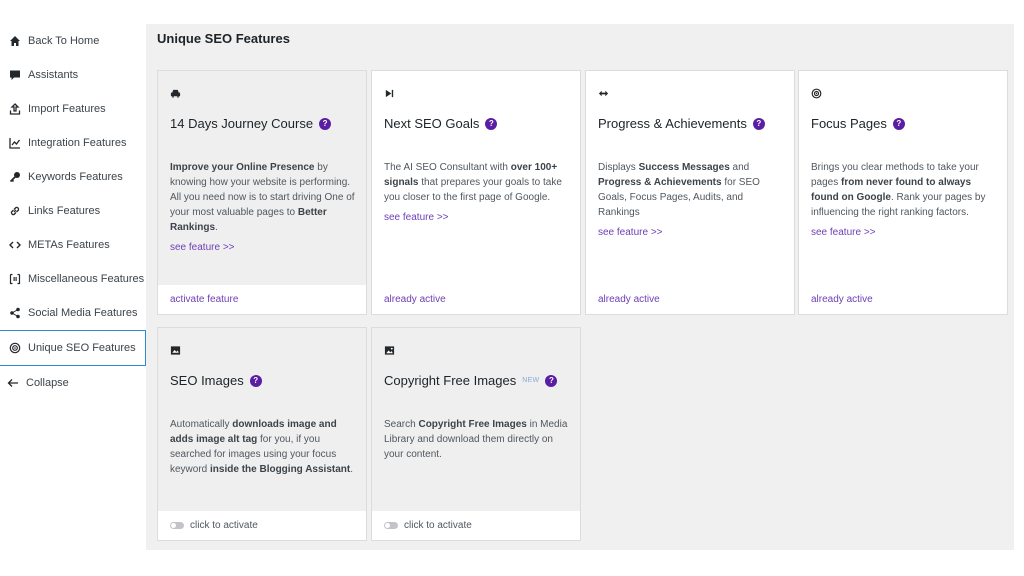 The image size is (1024, 576). I want to click on image-icon, so click(390, 349).